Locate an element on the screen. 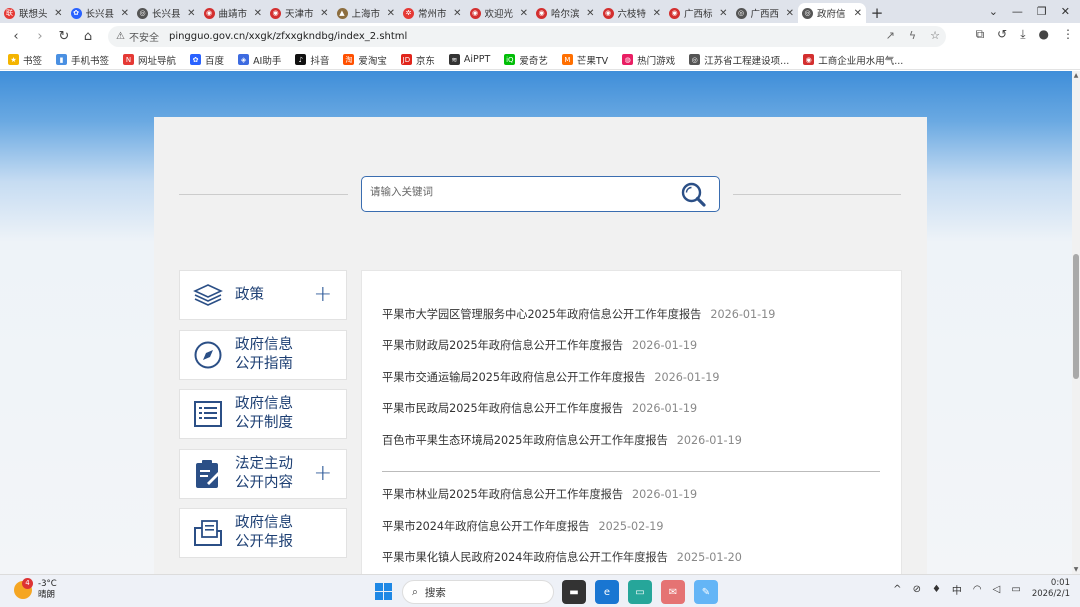 This screenshot has height=607, width=1080. scroll-down-arrow: ▼ is located at coordinates (1076, 569).